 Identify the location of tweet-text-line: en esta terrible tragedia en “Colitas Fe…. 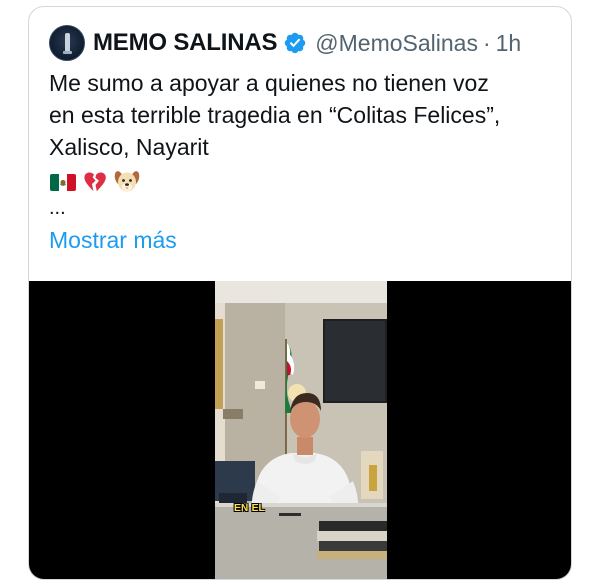
(275, 115).